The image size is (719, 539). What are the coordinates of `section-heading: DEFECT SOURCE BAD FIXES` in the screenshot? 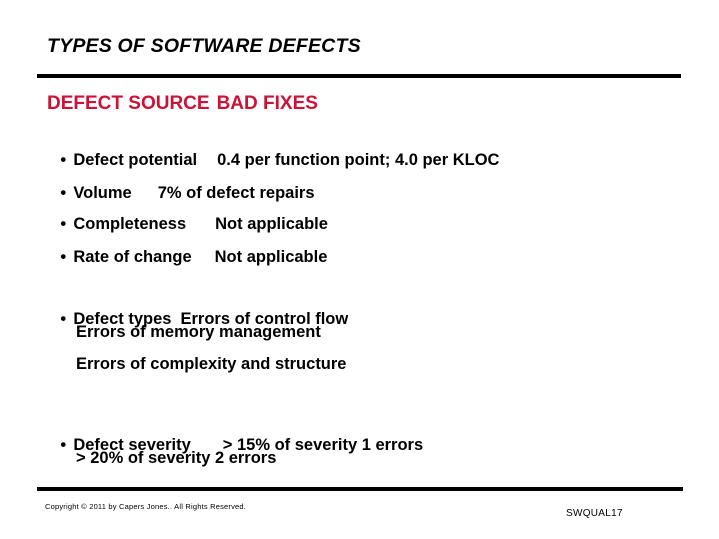 It's located at (182, 104).